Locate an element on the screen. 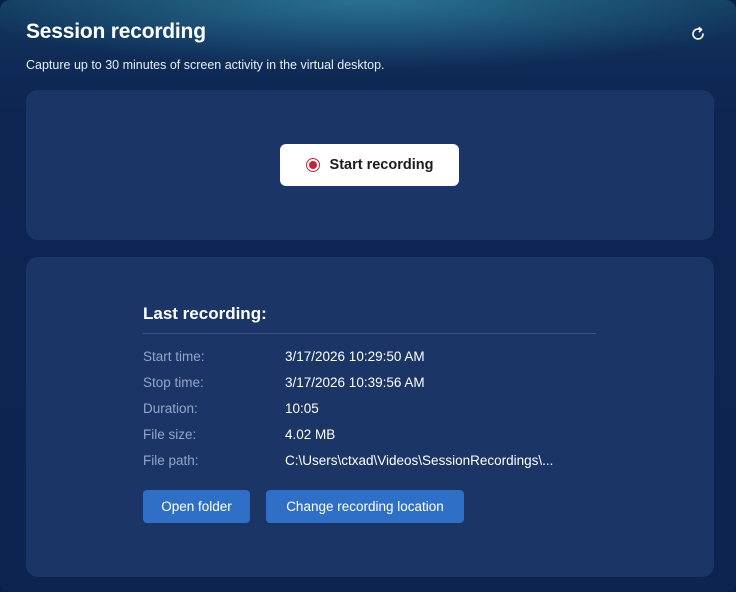 Image resolution: width=736 pixels, height=592 pixels. file-size-label: File size: is located at coordinates (170, 434).